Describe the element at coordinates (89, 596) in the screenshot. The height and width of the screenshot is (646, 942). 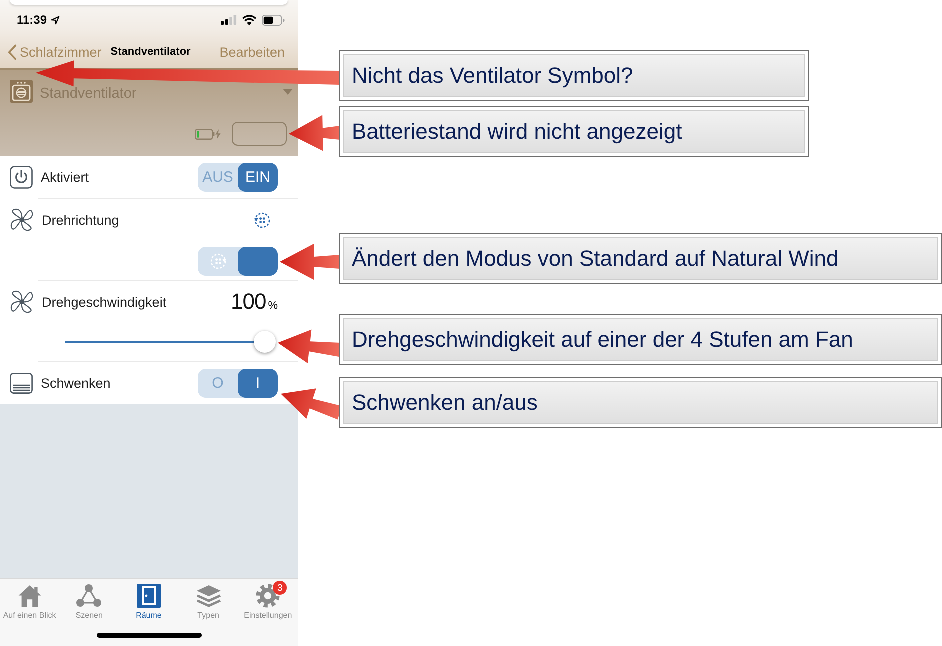
I see `triangle-nodes-icon` at that location.